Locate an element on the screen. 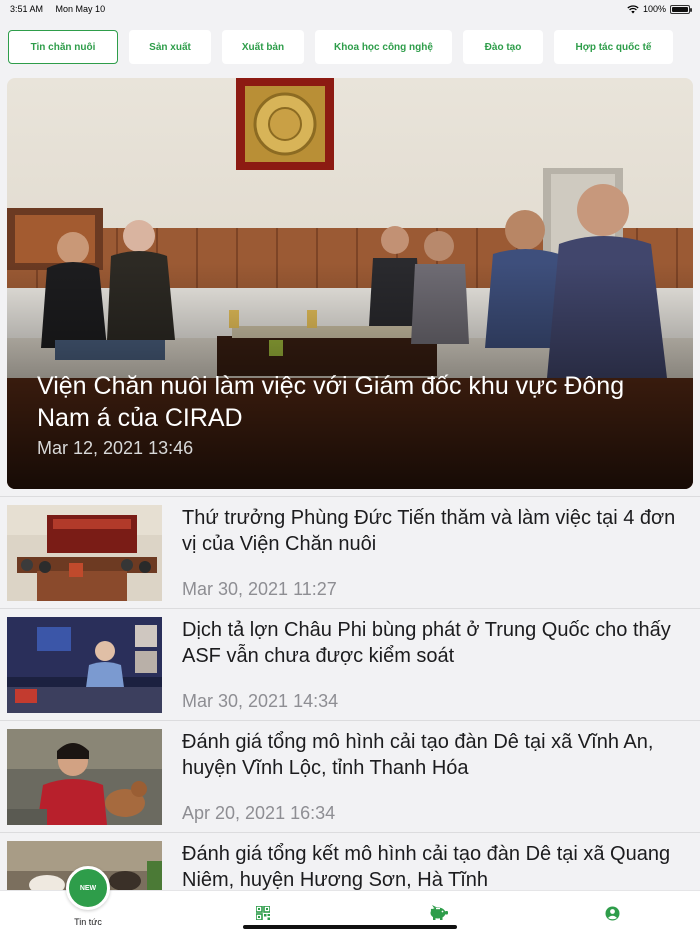 Image resolution: width=700 pixels, height=934 pixels. battery-icon is located at coordinates (681, 9).